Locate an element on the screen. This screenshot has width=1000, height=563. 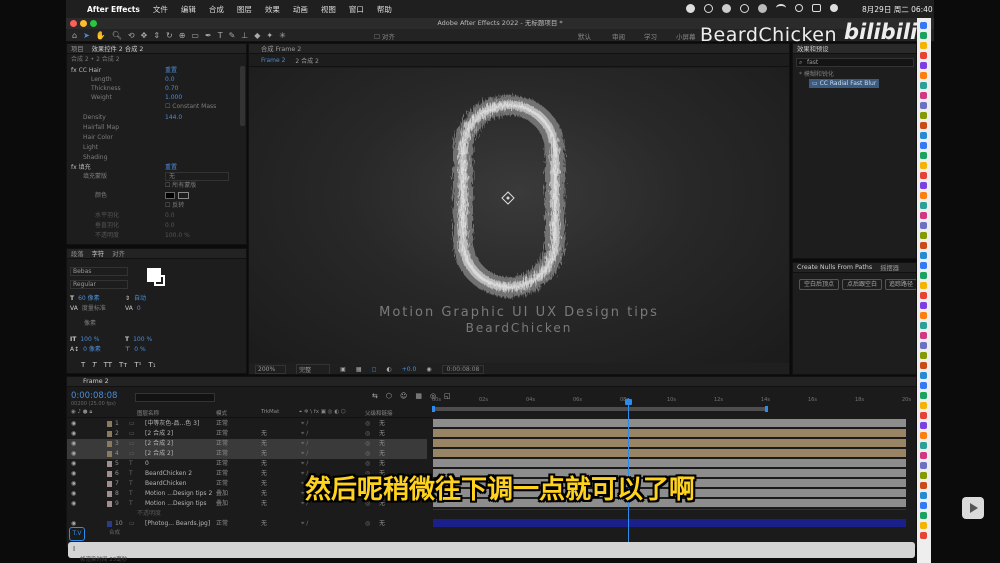
play-button is located at coordinates (973, 508).